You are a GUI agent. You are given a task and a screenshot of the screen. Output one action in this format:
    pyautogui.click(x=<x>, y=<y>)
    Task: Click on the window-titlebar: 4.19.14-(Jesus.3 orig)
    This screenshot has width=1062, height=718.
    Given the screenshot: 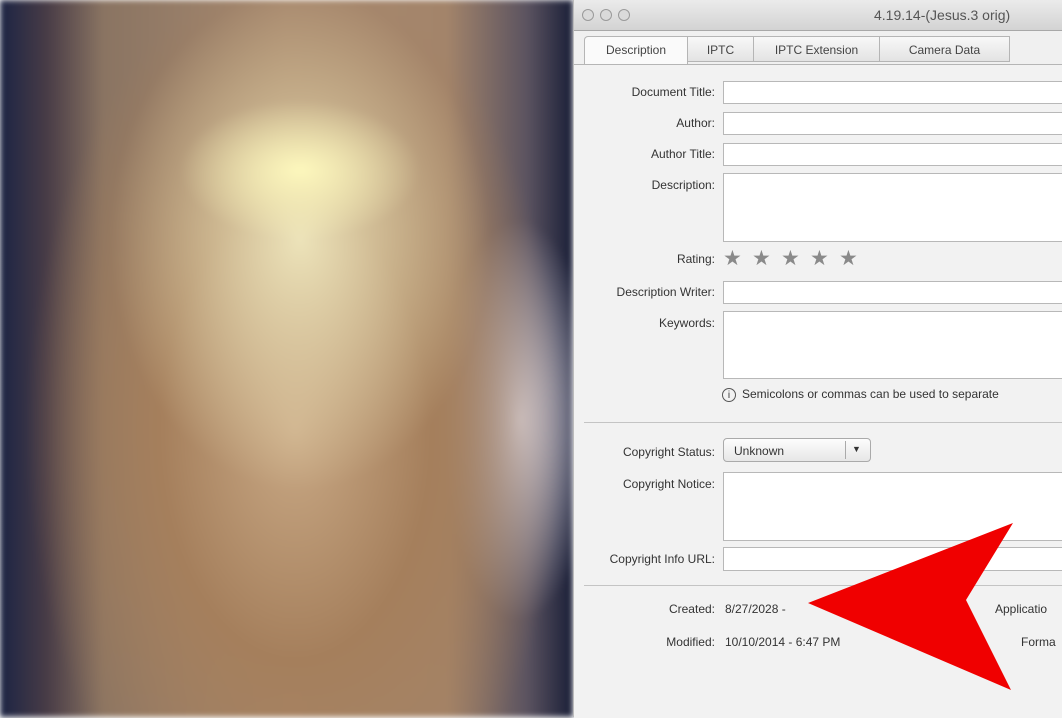 What is the action you would take?
    pyautogui.click(x=818, y=15)
    